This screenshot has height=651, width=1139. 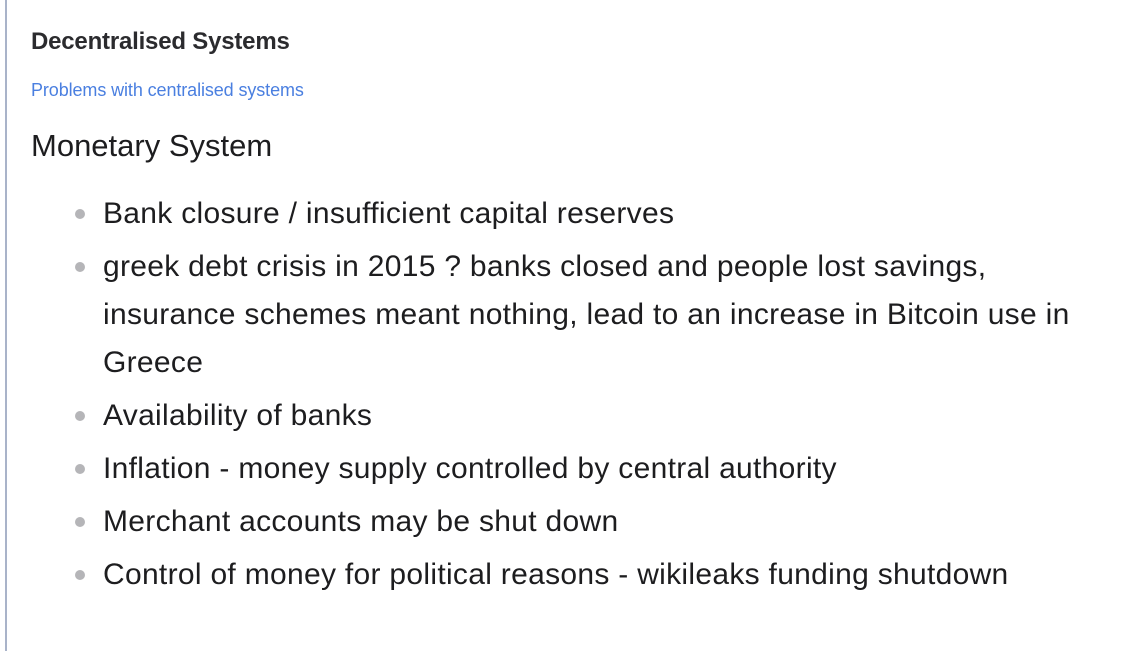 I want to click on document-title: Decentralised Systems, so click(x=160, y=41).